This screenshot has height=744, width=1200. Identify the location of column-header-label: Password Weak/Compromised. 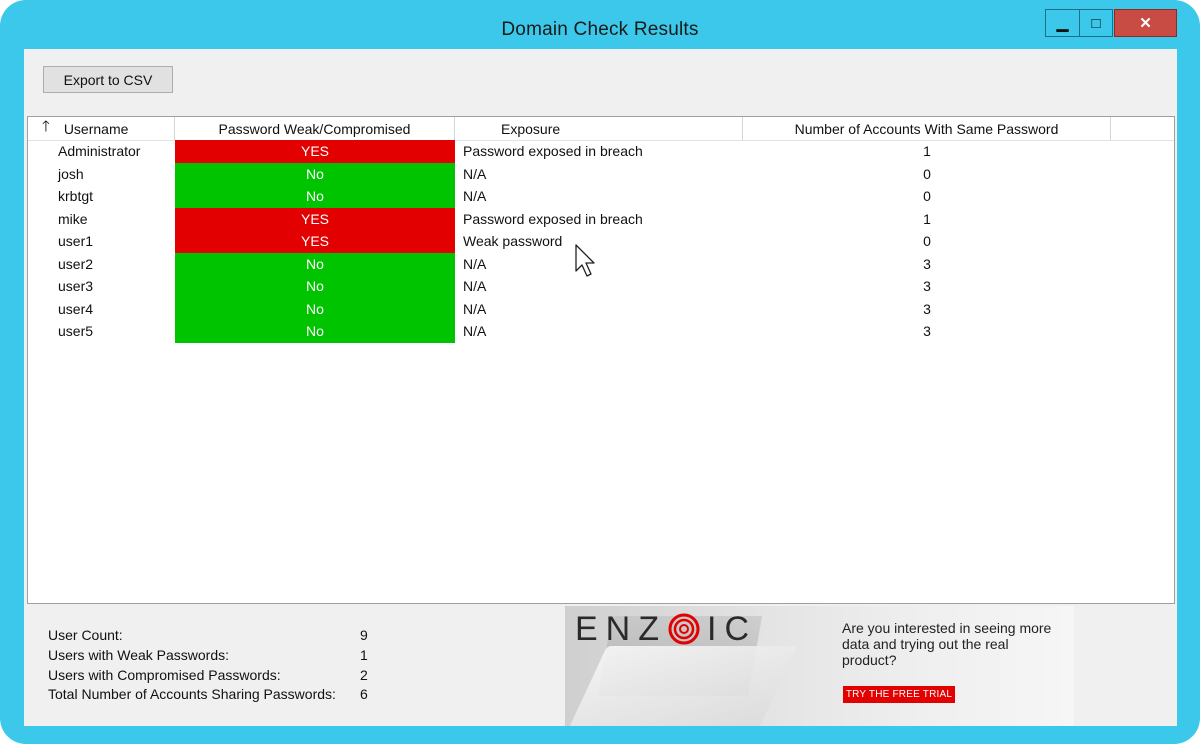
(314, 128).